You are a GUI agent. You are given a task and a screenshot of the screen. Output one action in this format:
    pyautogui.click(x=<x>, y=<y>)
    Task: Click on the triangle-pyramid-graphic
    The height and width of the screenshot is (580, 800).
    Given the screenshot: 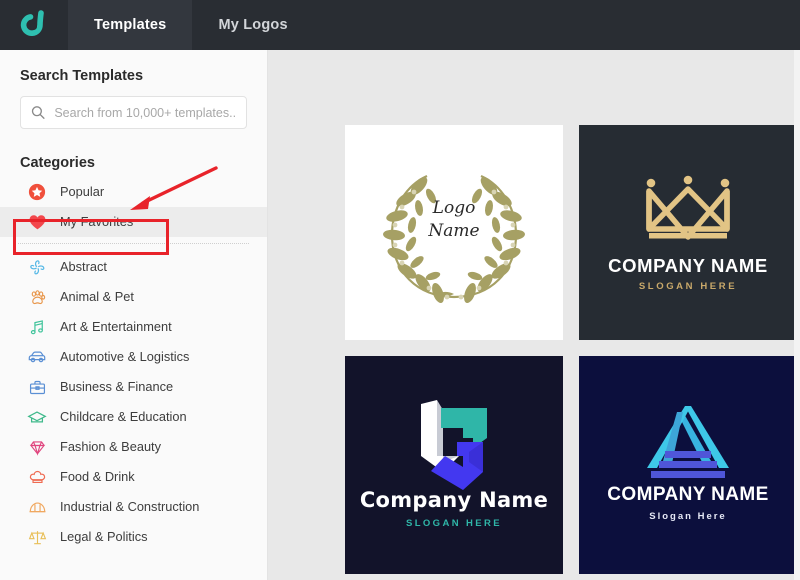 What is the action you would take?
    pyautogui.click(x=688, y=442)
    